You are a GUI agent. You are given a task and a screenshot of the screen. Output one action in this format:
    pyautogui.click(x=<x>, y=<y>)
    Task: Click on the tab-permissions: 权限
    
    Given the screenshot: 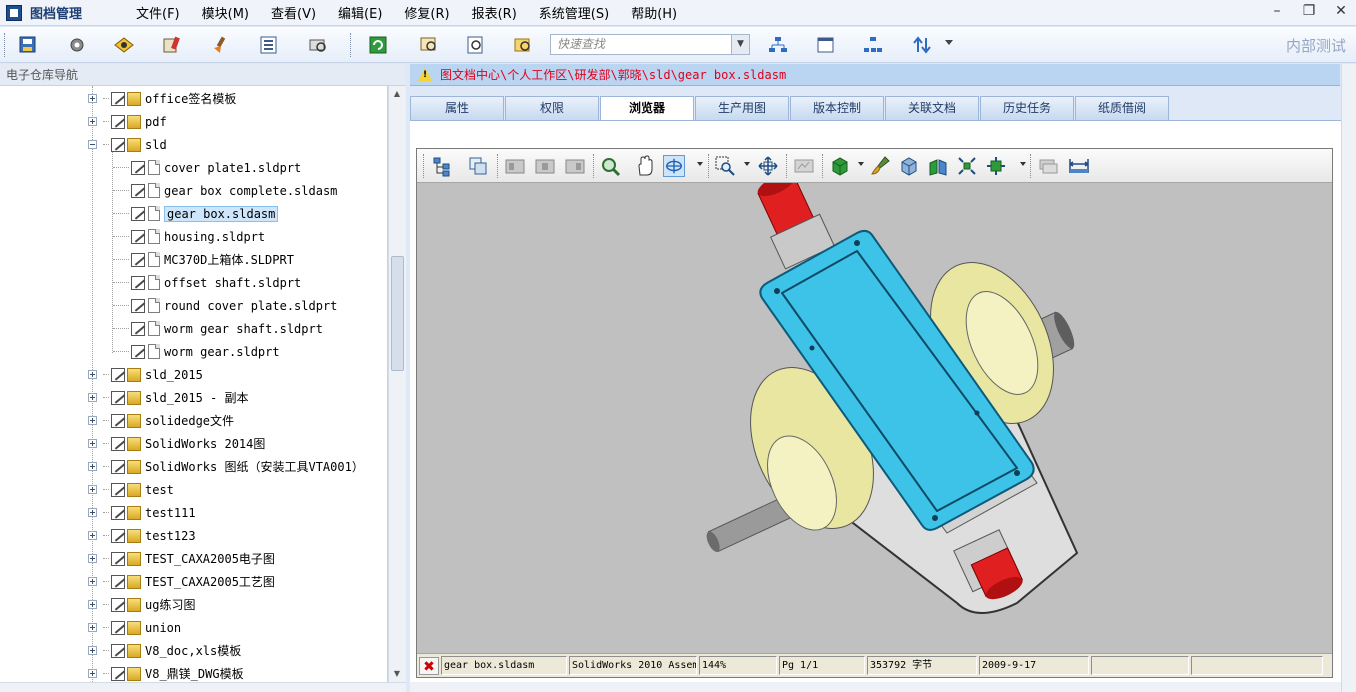 What is the action you would take?
    pyautogui.click(x=552, y=108)
    